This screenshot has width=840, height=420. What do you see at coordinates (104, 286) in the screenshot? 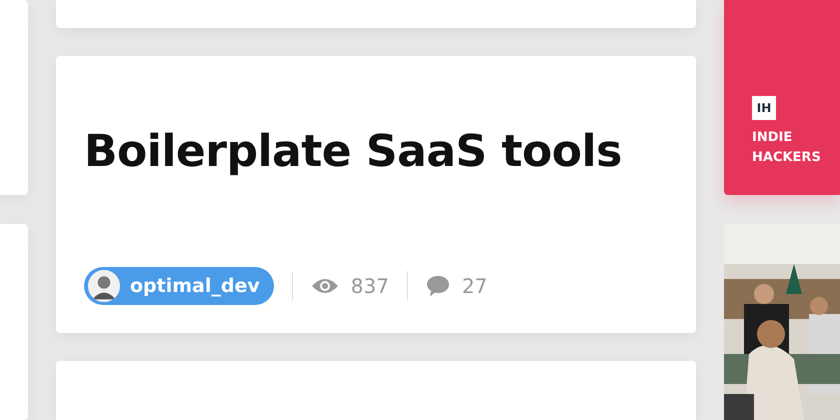
I see `avatar-icon` at bounding box center [104, 286].